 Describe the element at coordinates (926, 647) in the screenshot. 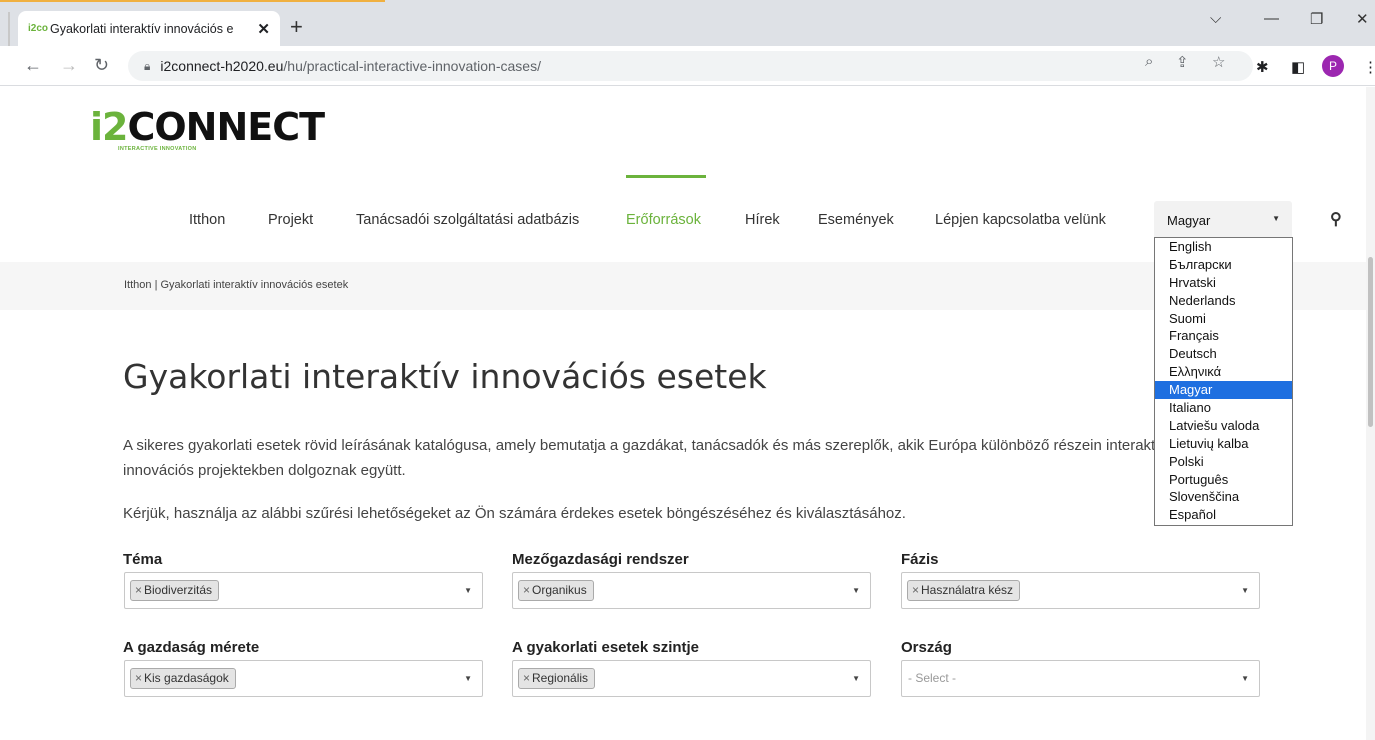

I see `filter-label-orszag: Ország` at that location.